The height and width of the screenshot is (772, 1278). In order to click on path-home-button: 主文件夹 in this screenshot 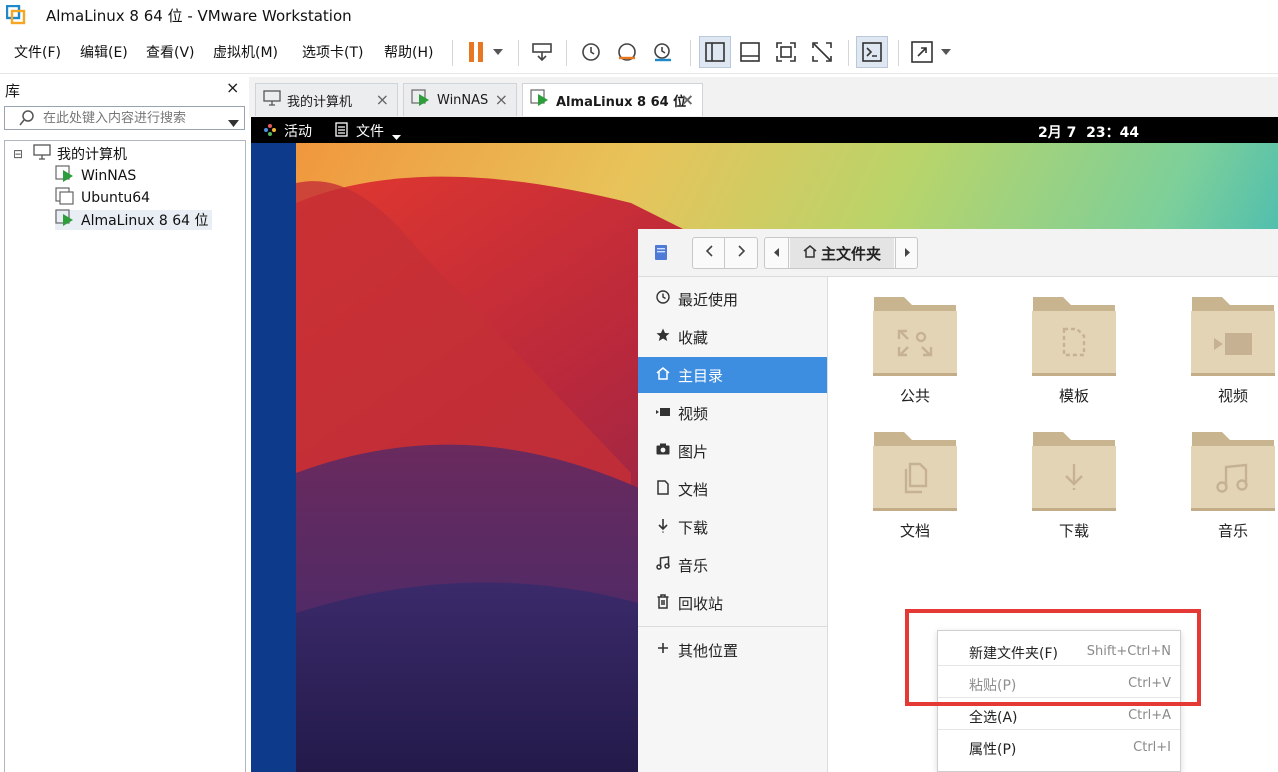, I will do `click(842, 253)`.